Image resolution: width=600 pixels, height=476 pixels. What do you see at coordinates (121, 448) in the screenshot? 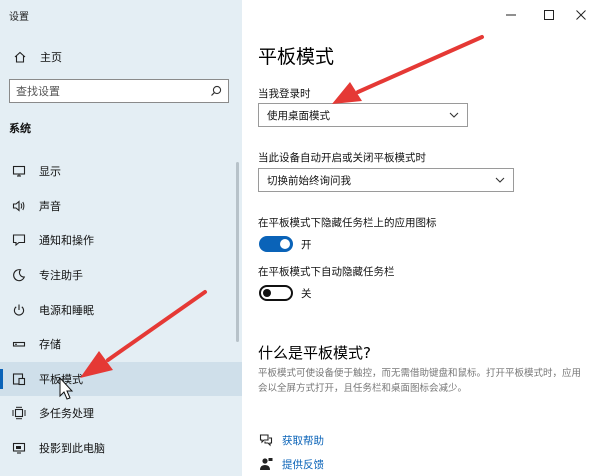
I see `sidebar-item-project-to-pc: 投影到此电脑` at bounding box center [121, 448].